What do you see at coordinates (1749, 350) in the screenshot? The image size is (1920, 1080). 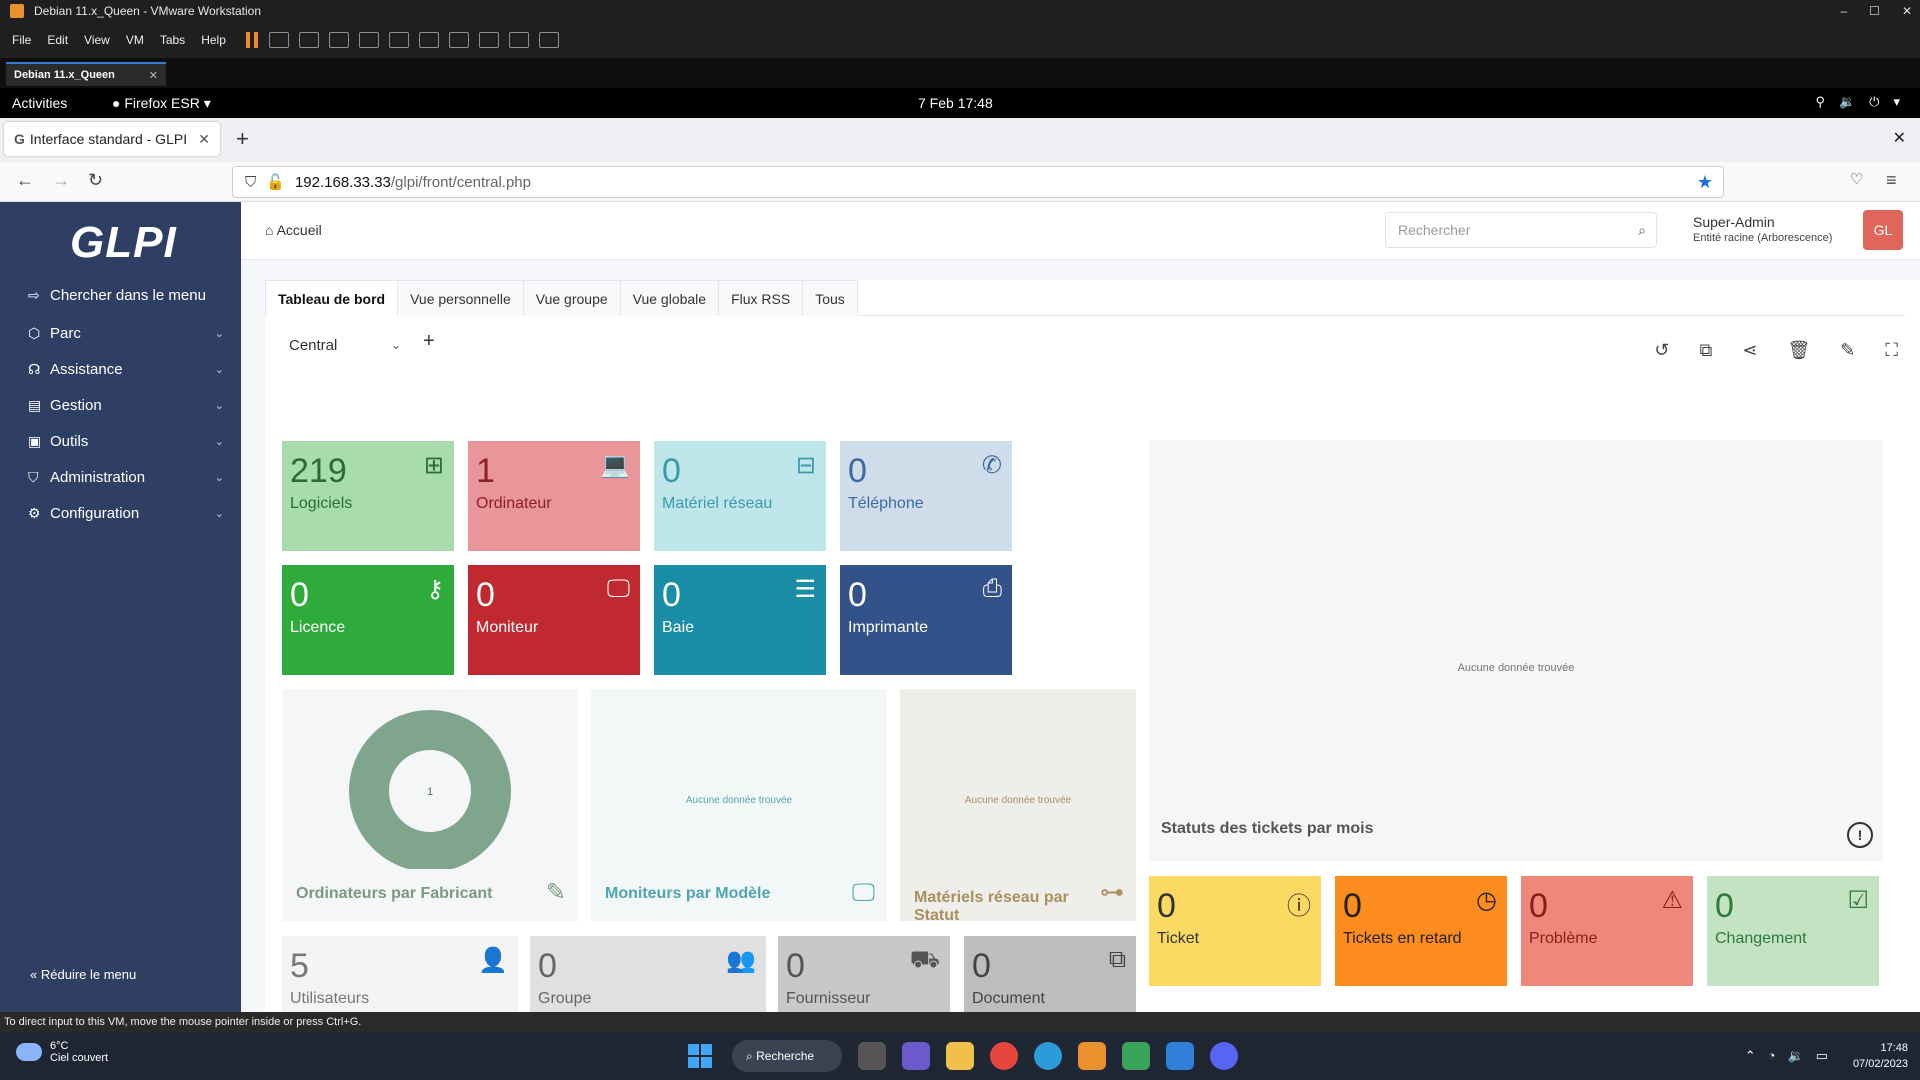 I see `share-icon: ⋖` at bounding box center [1749, 350].